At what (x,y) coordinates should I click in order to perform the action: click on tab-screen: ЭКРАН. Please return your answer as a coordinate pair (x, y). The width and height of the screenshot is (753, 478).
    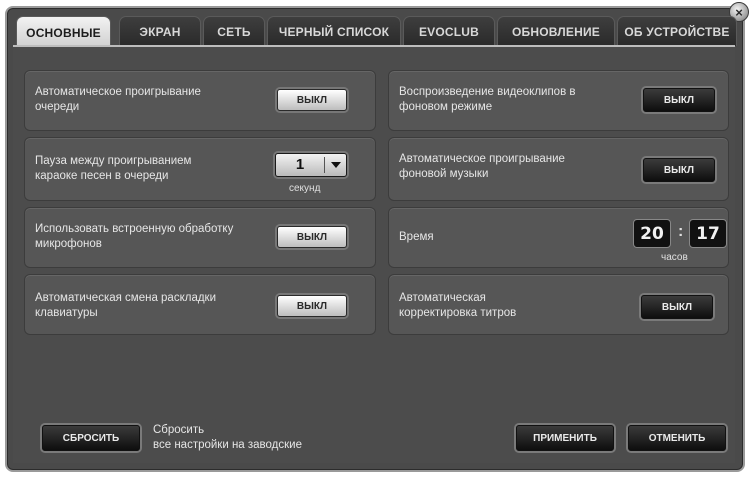
    Looking at the image, I should click on (160, 31).